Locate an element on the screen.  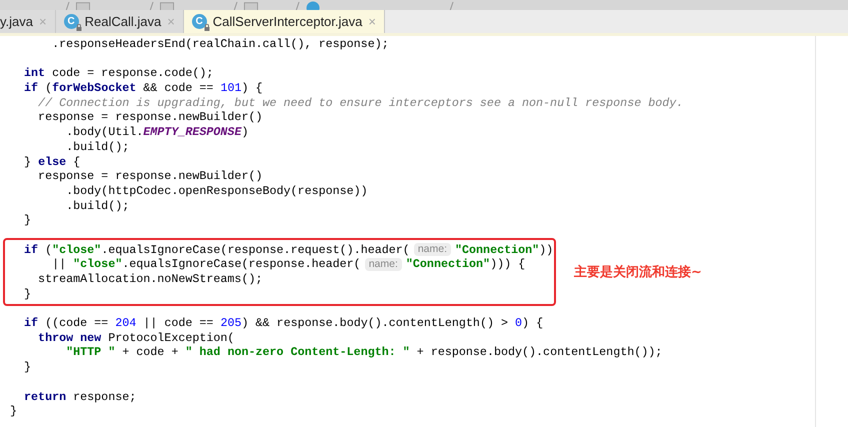
code-text: "Connection")) is located at coordinates (504, 250).